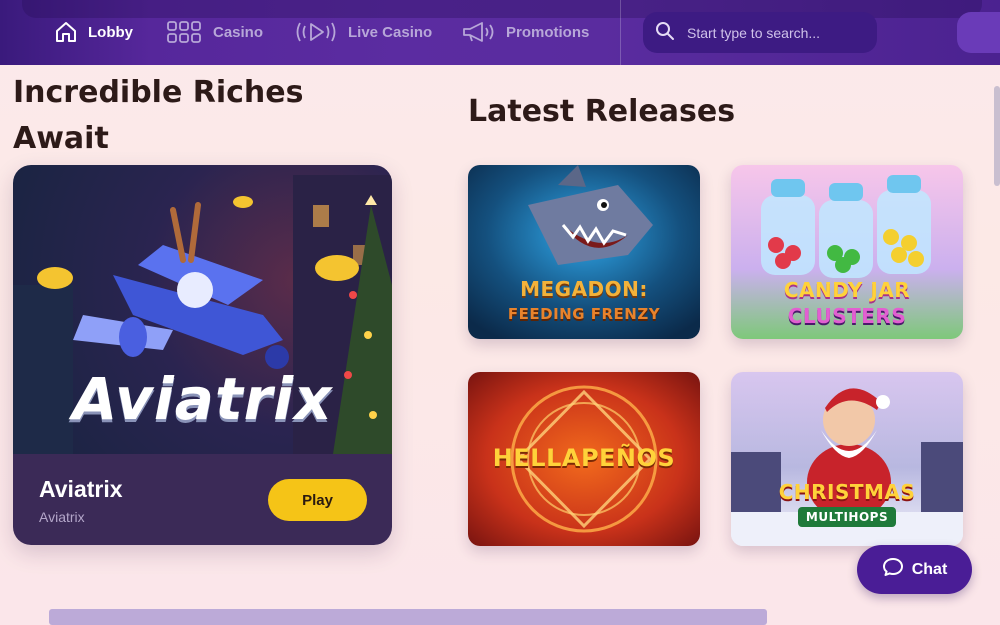 The height and width of the screenshot is (625, 1000). I want to click on home-icon, so click(66, 32).